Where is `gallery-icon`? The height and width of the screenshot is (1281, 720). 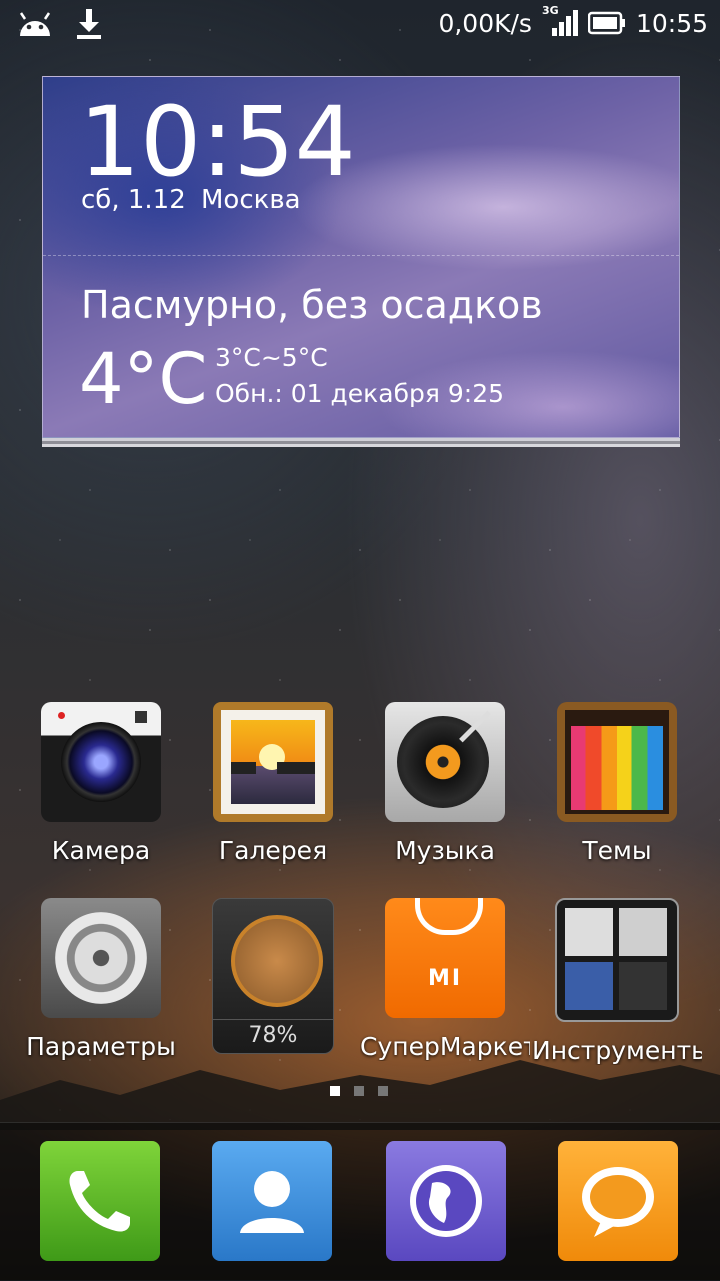
gallery-icon is located at coordinates (273, 762).